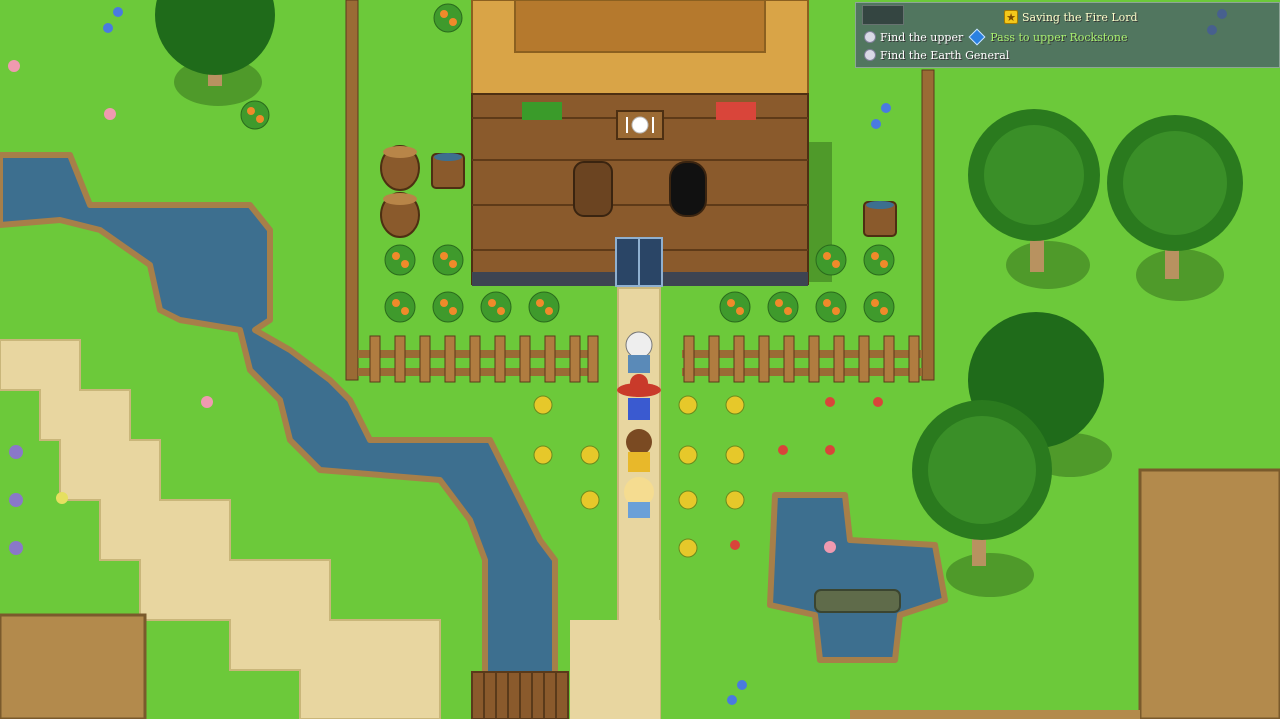 Image resolution: width=1280 pixels, height=719 pixels. I want to click on party-member-white-haired, so click(639, 352).